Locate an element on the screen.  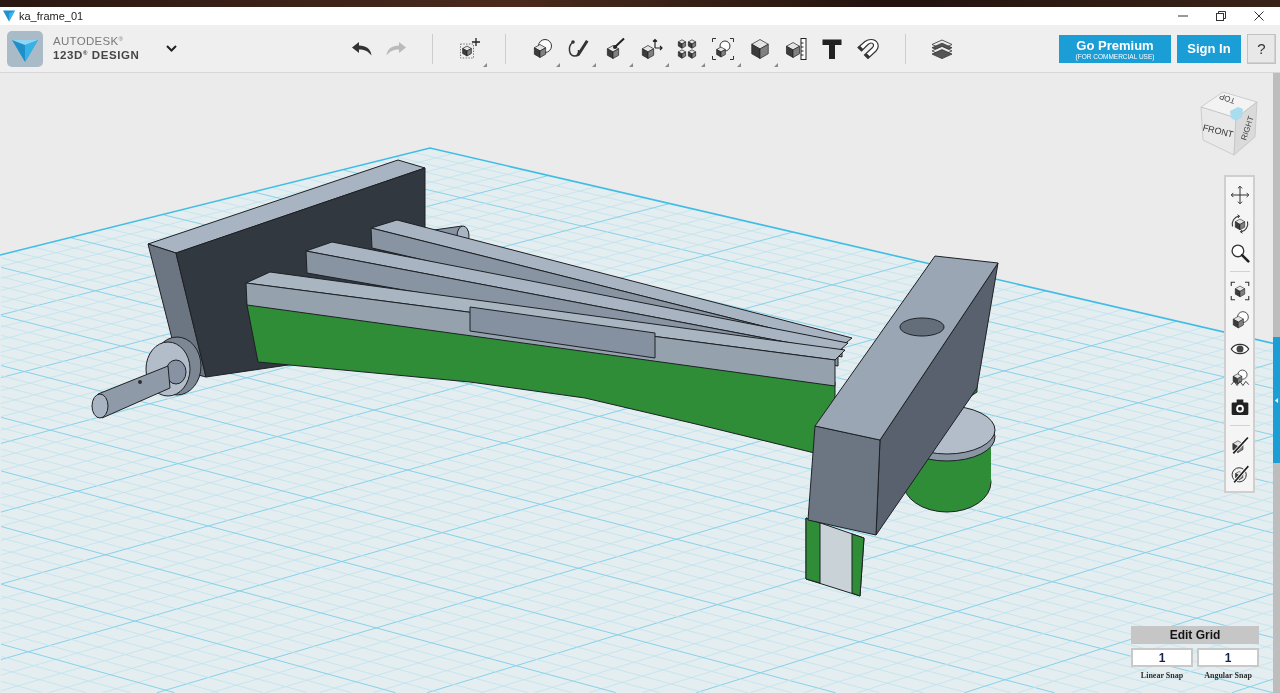
help-button: ? is located at coordinates (1261, 48).